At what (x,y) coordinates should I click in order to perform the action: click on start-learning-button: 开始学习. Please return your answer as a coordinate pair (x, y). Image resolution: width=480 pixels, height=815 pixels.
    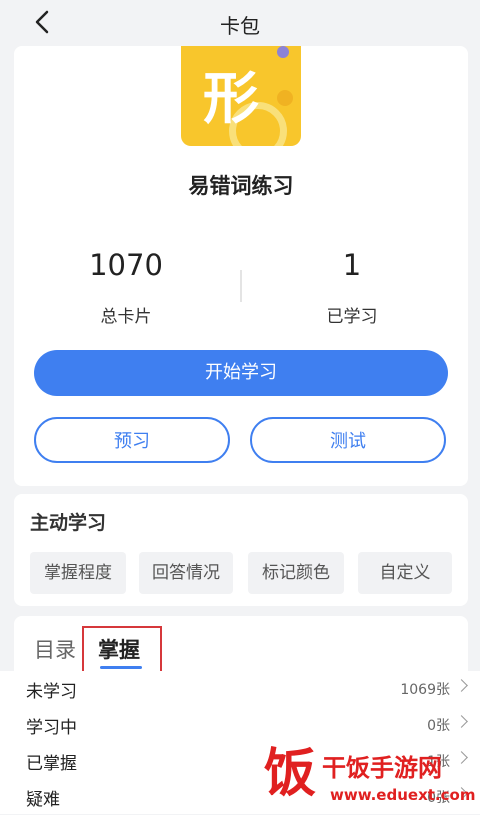
    Looking at the image, I should click on (241, 373).